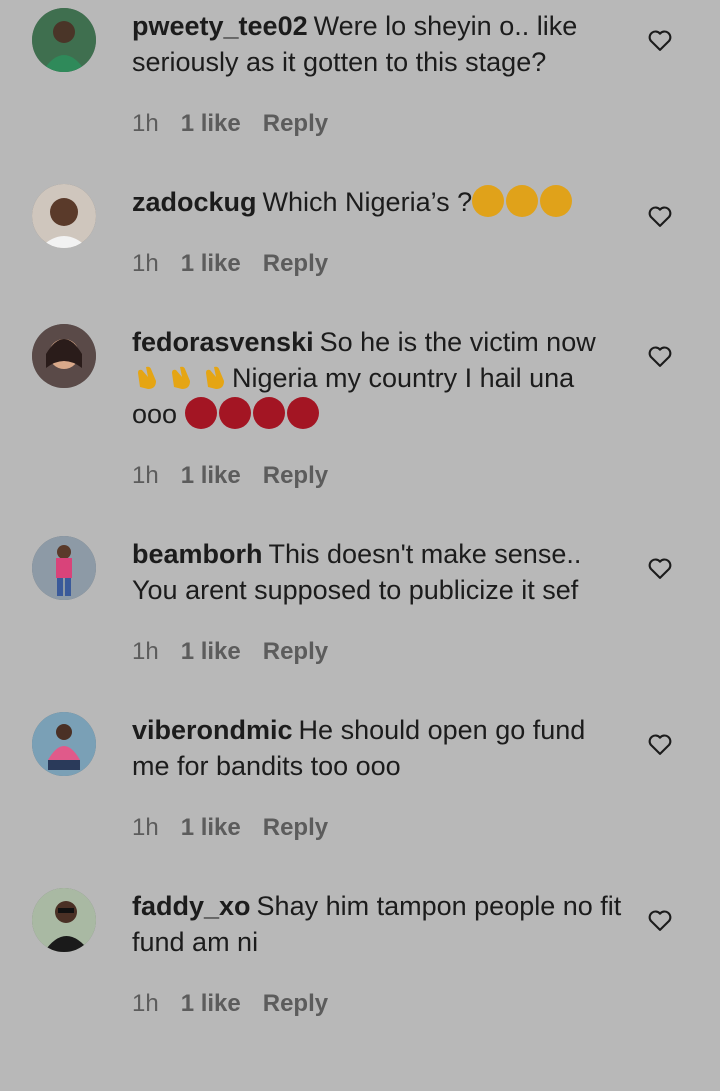 The width and height of the screenshot is (720, 1091). Describe the element at coordinates (191, 906) in the screenshot. I see `comment-username: faddy_xo` at that location.